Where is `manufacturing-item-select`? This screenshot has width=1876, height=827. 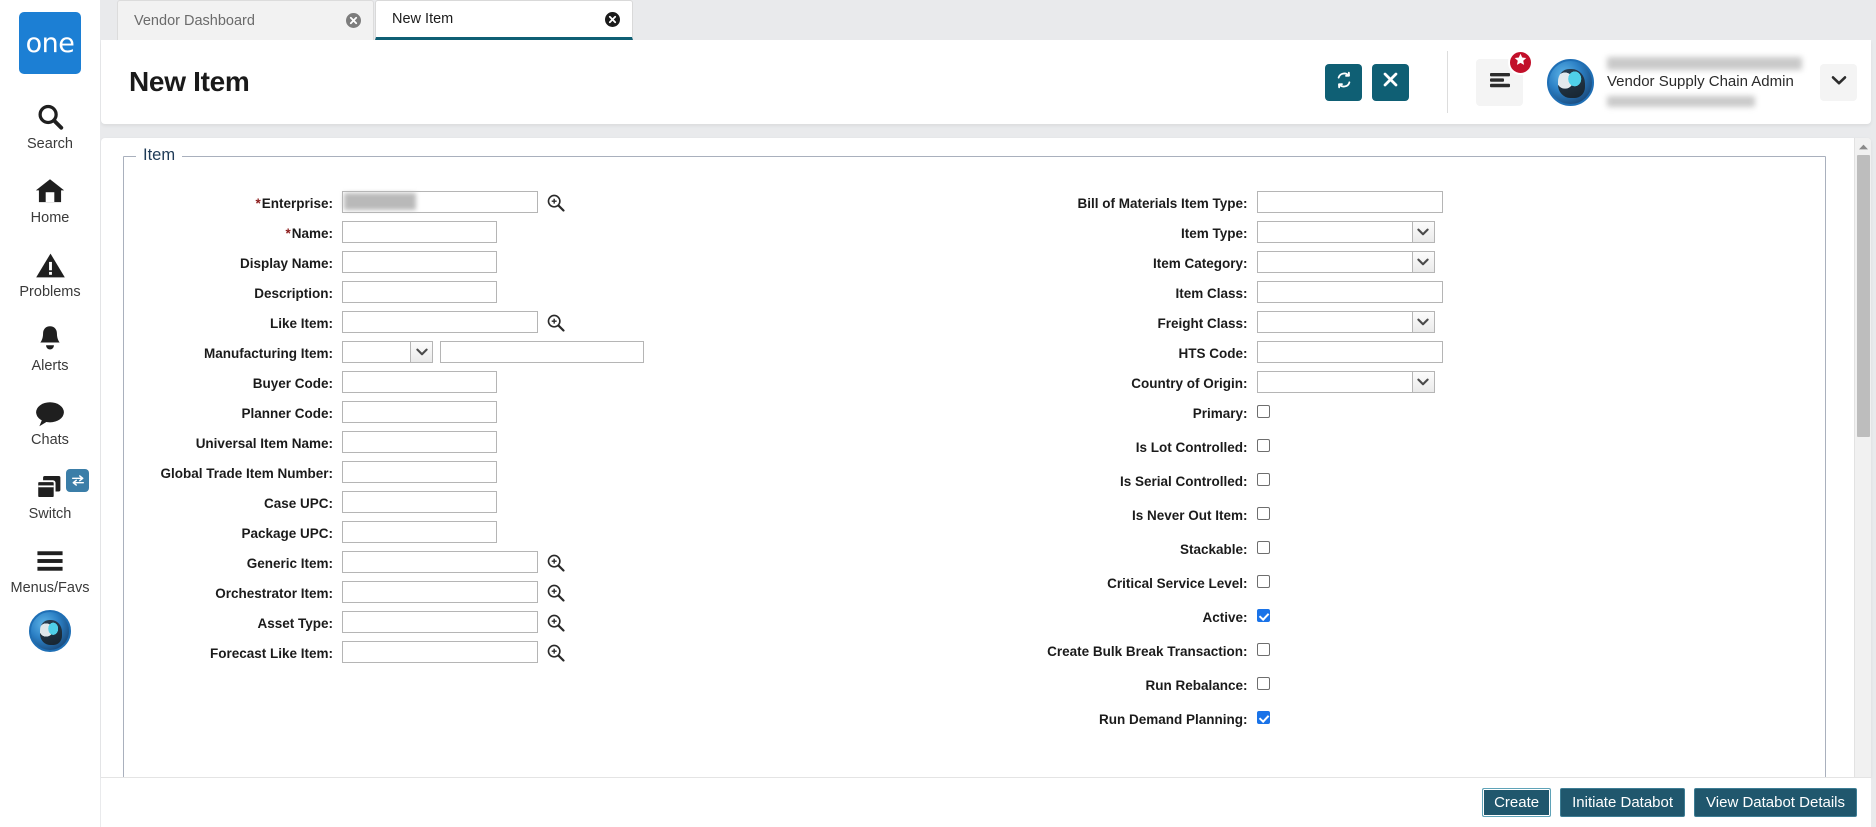
manufacturing-item-select is located at coordinates (387, 352).